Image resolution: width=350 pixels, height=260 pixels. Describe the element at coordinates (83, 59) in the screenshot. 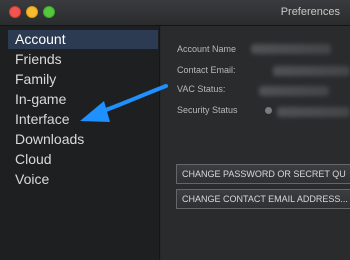

I see `sidebar-item-friends: Friends` at that location.